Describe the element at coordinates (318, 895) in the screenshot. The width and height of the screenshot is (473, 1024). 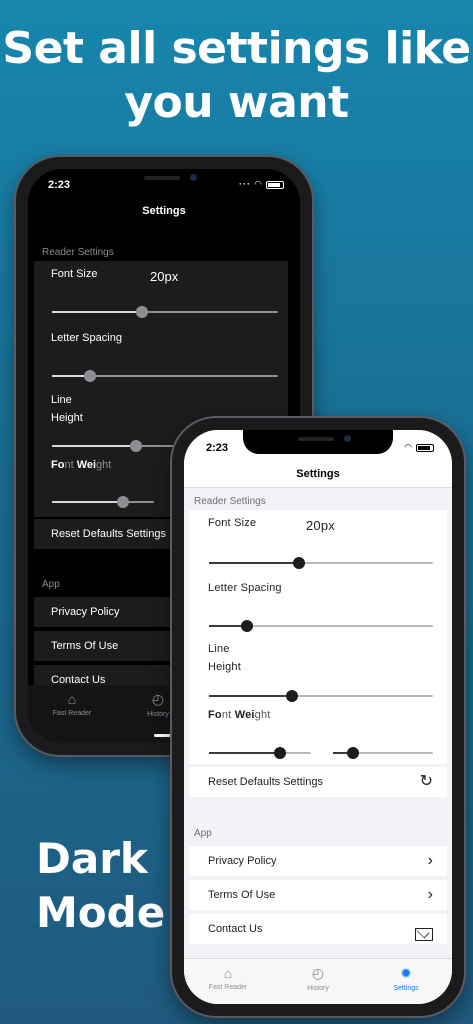
I see `terms-of-use-row: Terms Of Use ›` at that location.